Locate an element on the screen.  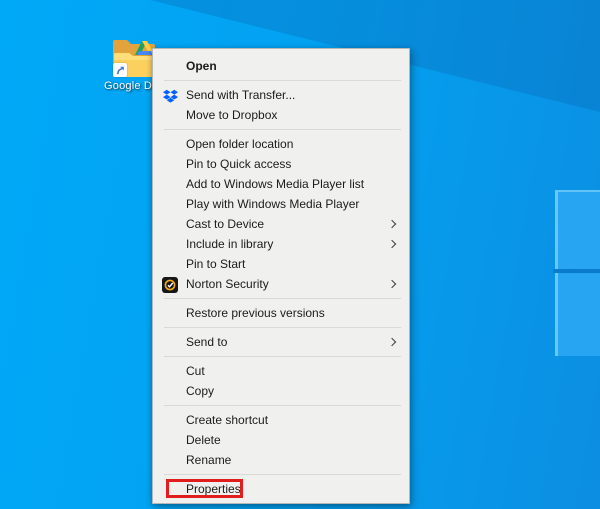
menu-item-label: Open folder location is located at coordinates (240, 144).